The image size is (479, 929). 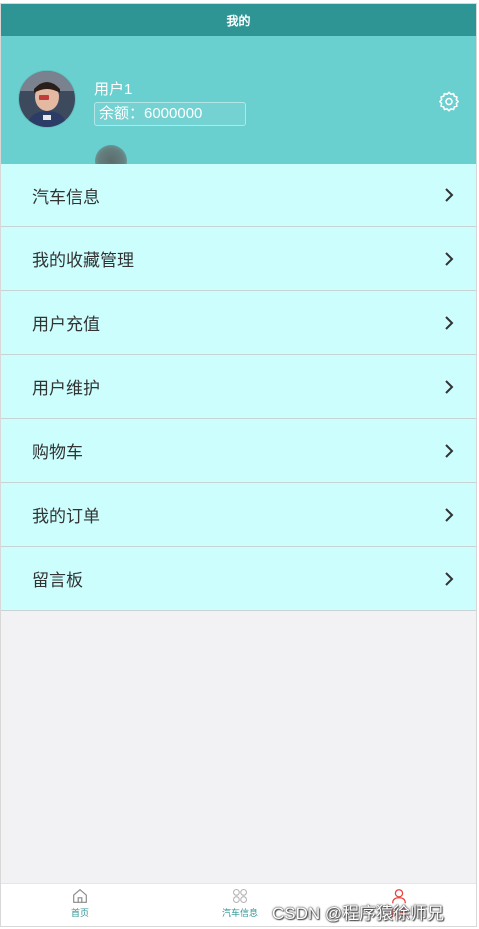 What do you see at coordinates (57, 452) in the screenshot?
I see `menu-item-label: 购物车` at bounding box center [57, 452].